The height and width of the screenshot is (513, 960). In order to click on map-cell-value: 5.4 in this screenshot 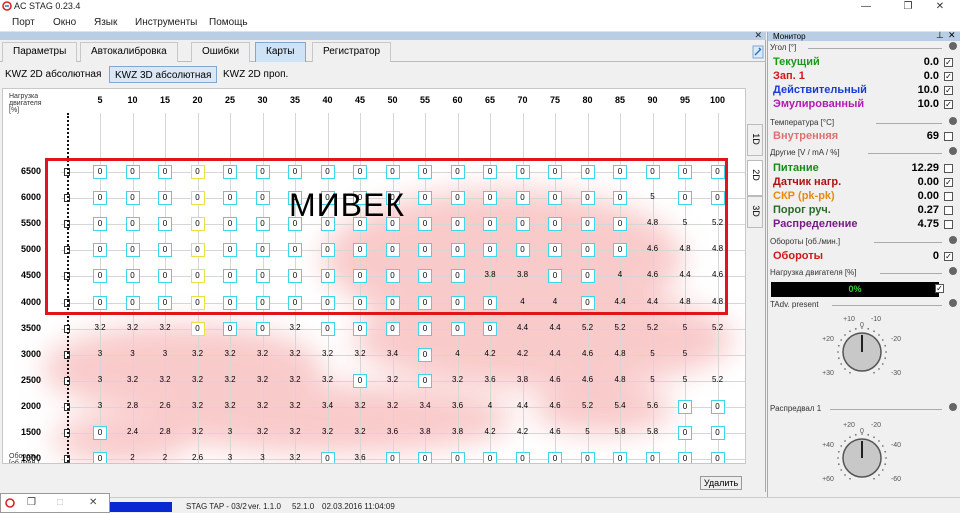, I will do `click(620, 405)`.